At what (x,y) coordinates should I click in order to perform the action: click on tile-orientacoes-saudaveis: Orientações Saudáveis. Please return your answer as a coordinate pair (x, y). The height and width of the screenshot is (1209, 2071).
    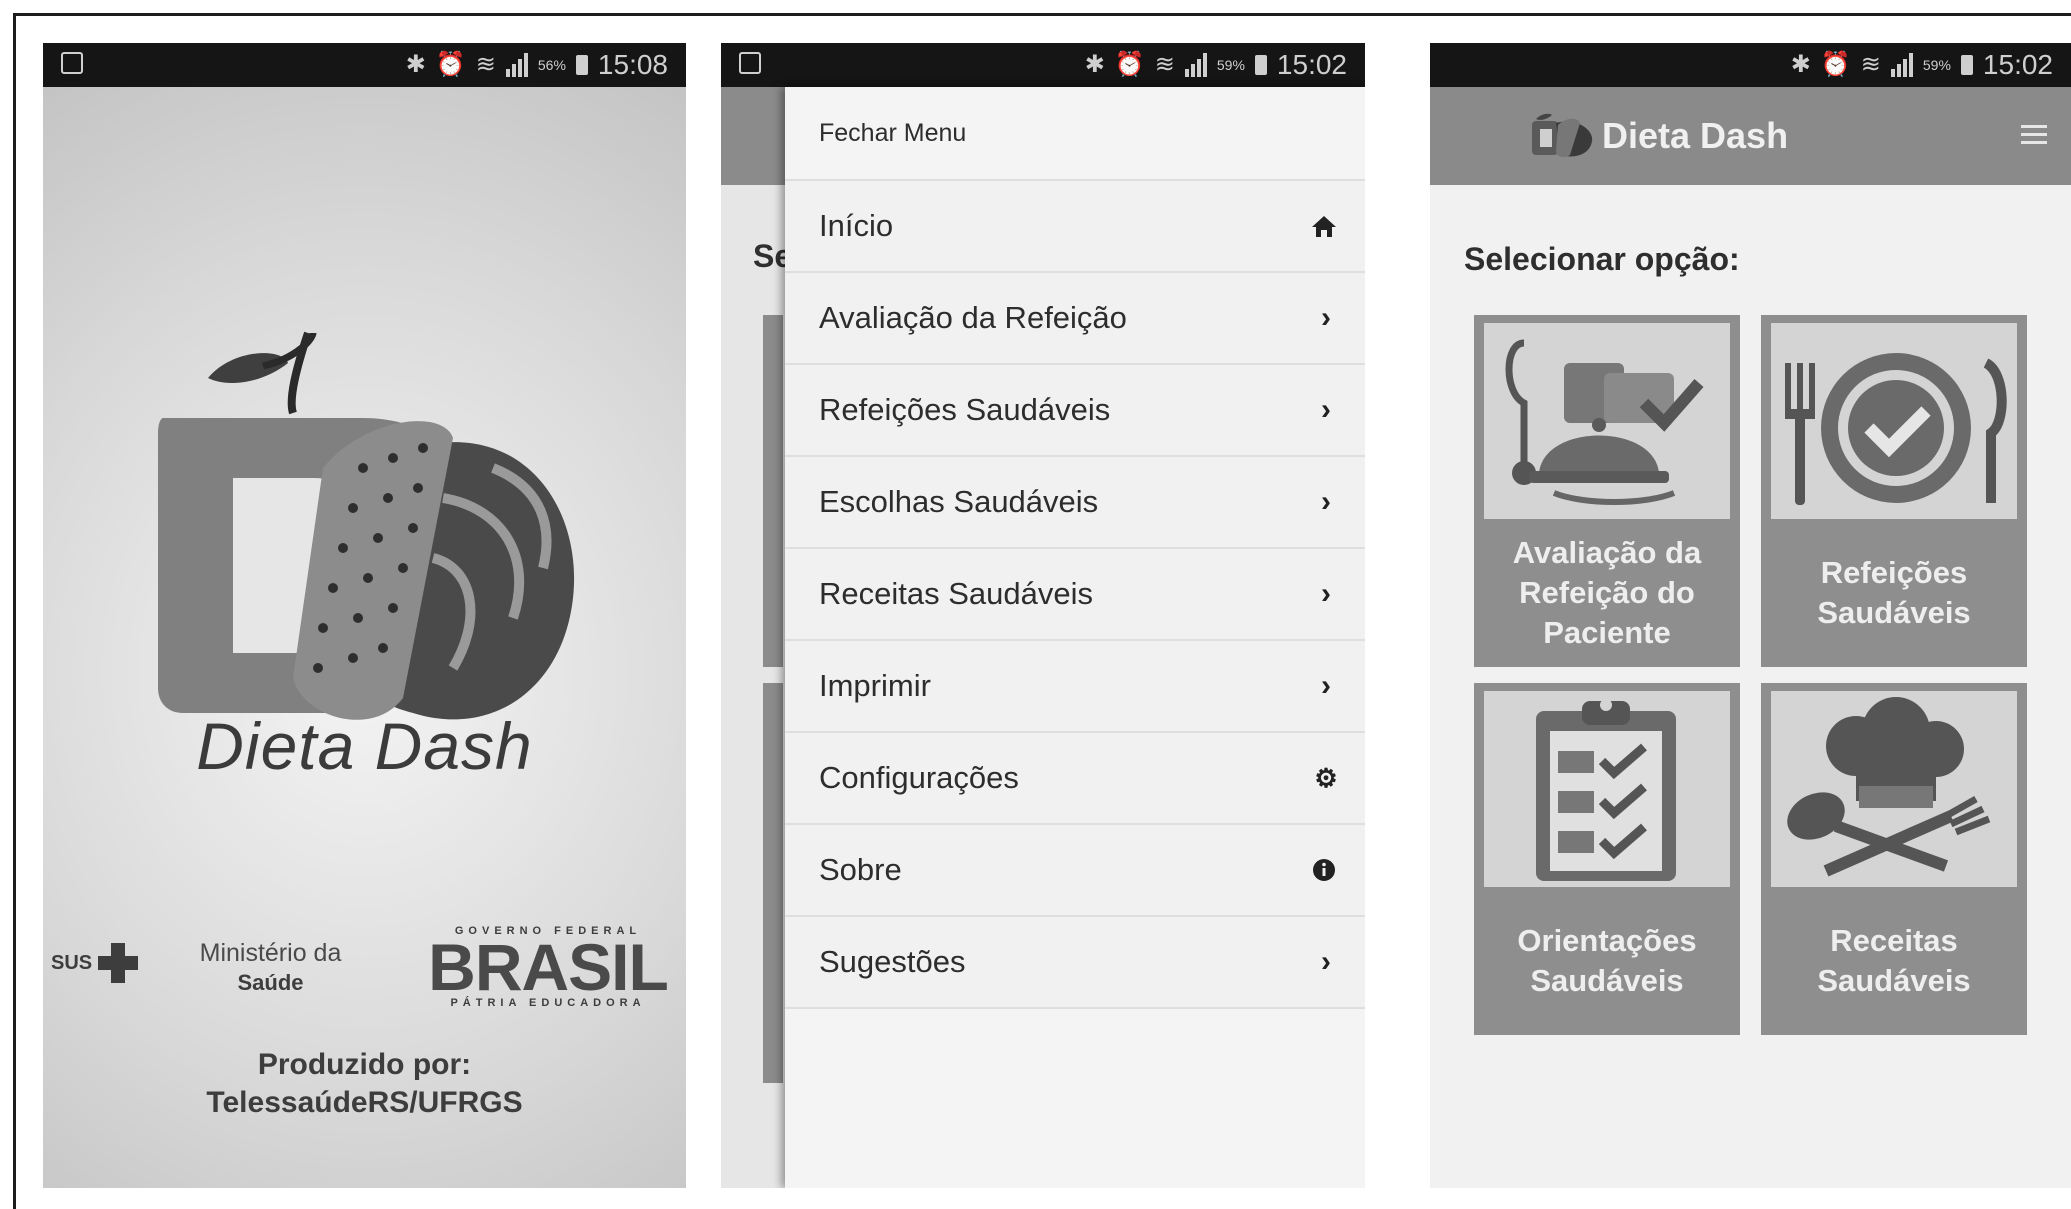
    Looking at the image, I should click on (1607, 859).